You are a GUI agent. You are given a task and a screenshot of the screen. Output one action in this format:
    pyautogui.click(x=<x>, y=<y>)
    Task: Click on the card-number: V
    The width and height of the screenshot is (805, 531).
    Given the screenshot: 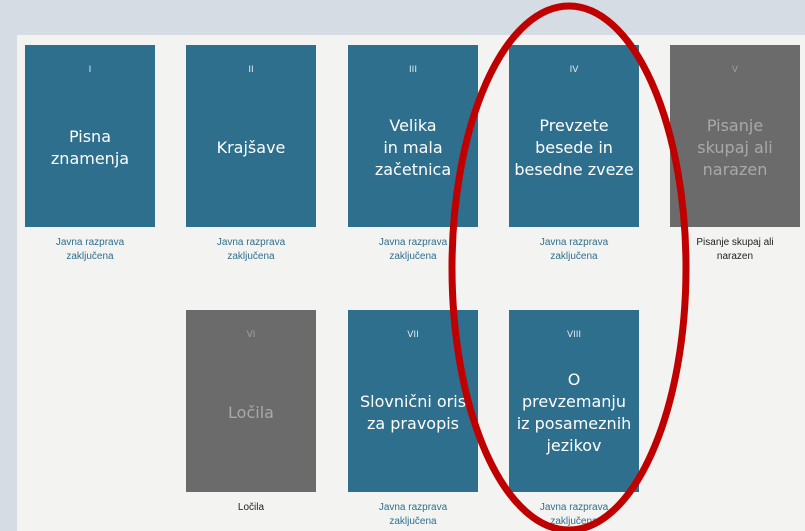 What is the action you would take?
    pyautogui.click(x=735, y=70)
    